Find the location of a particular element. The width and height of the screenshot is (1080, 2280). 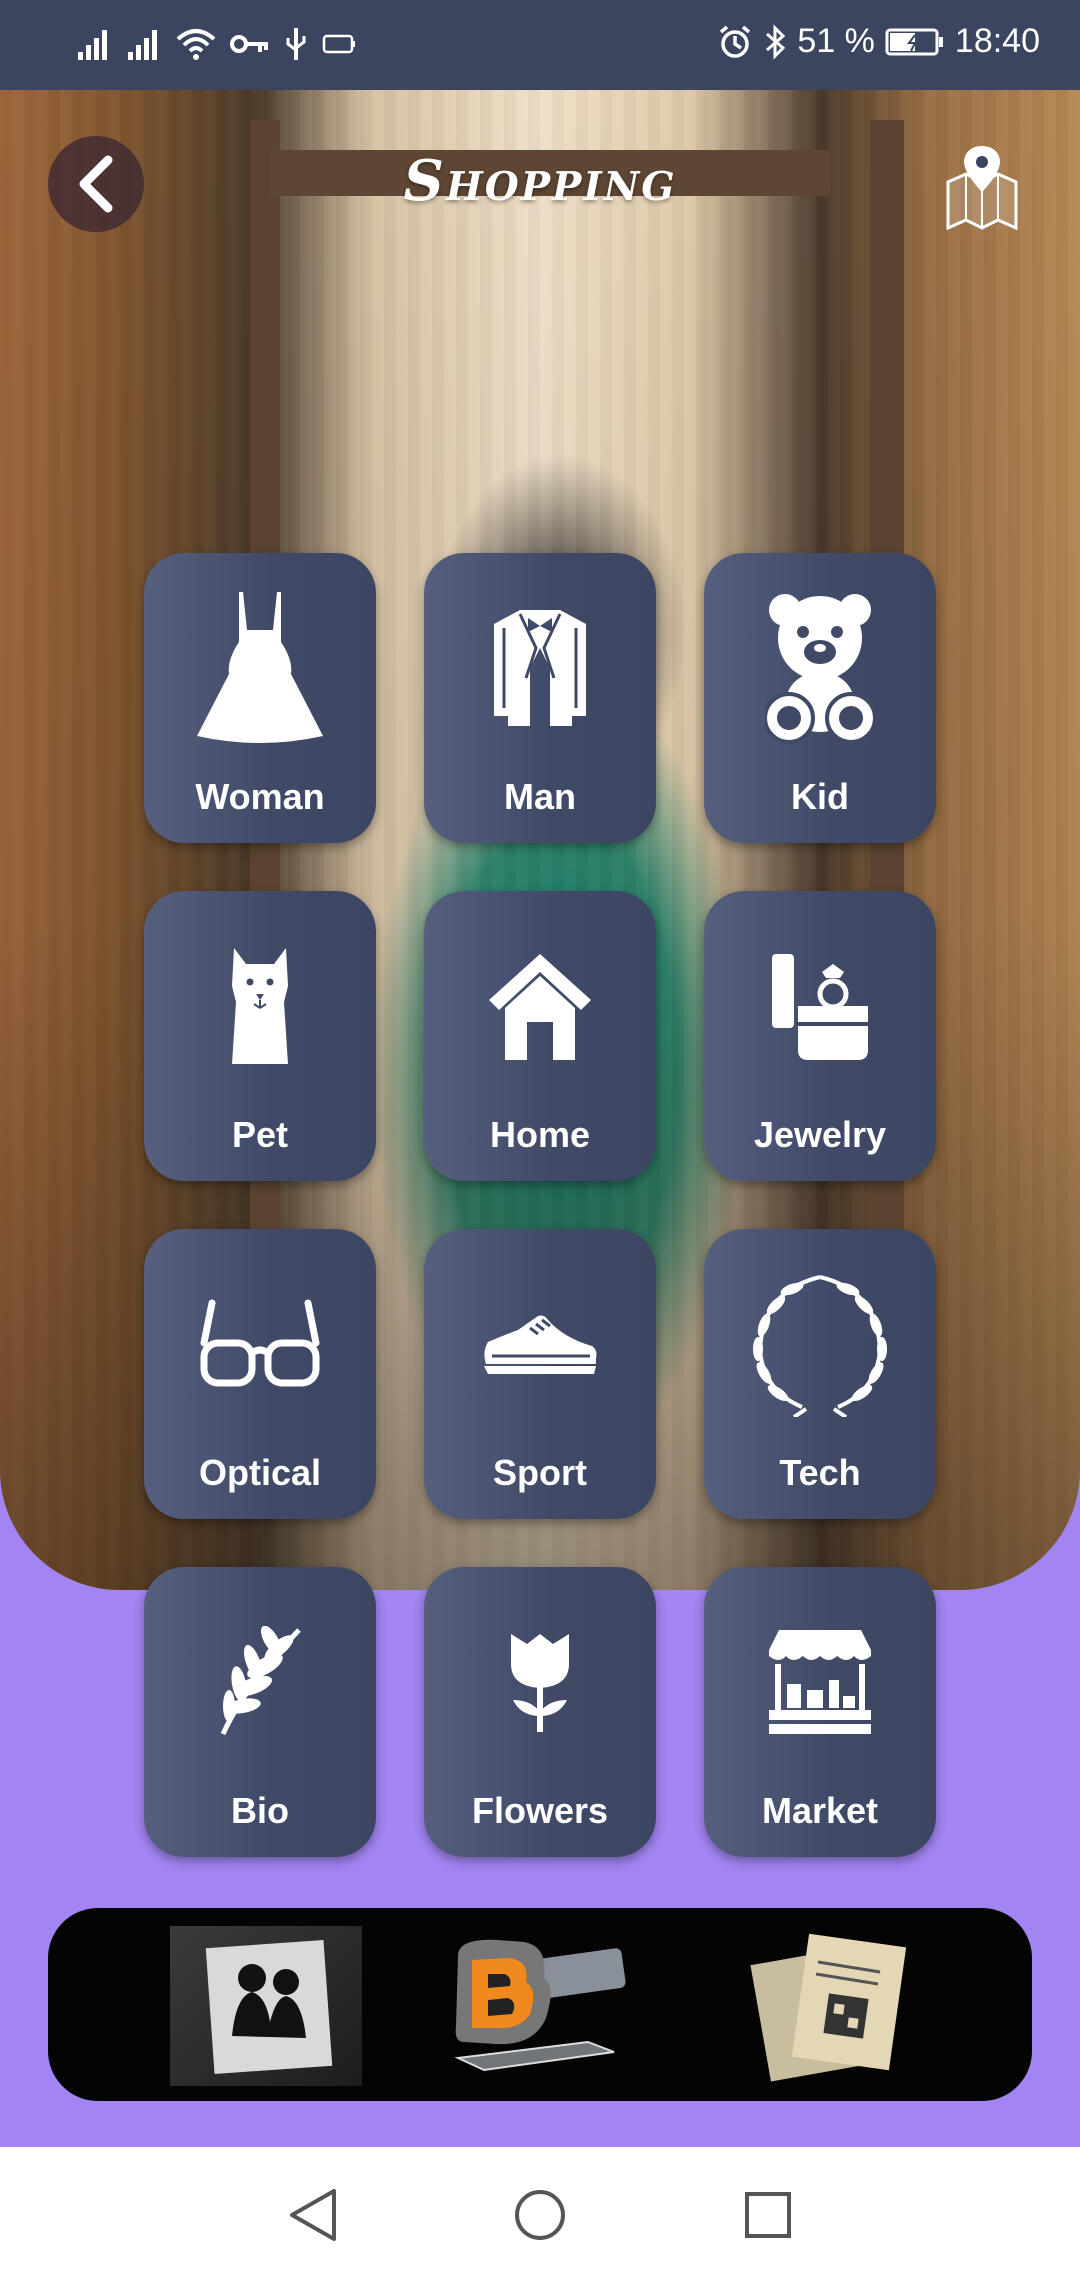

clock: 18:40 is located at coordinates (997, 41).